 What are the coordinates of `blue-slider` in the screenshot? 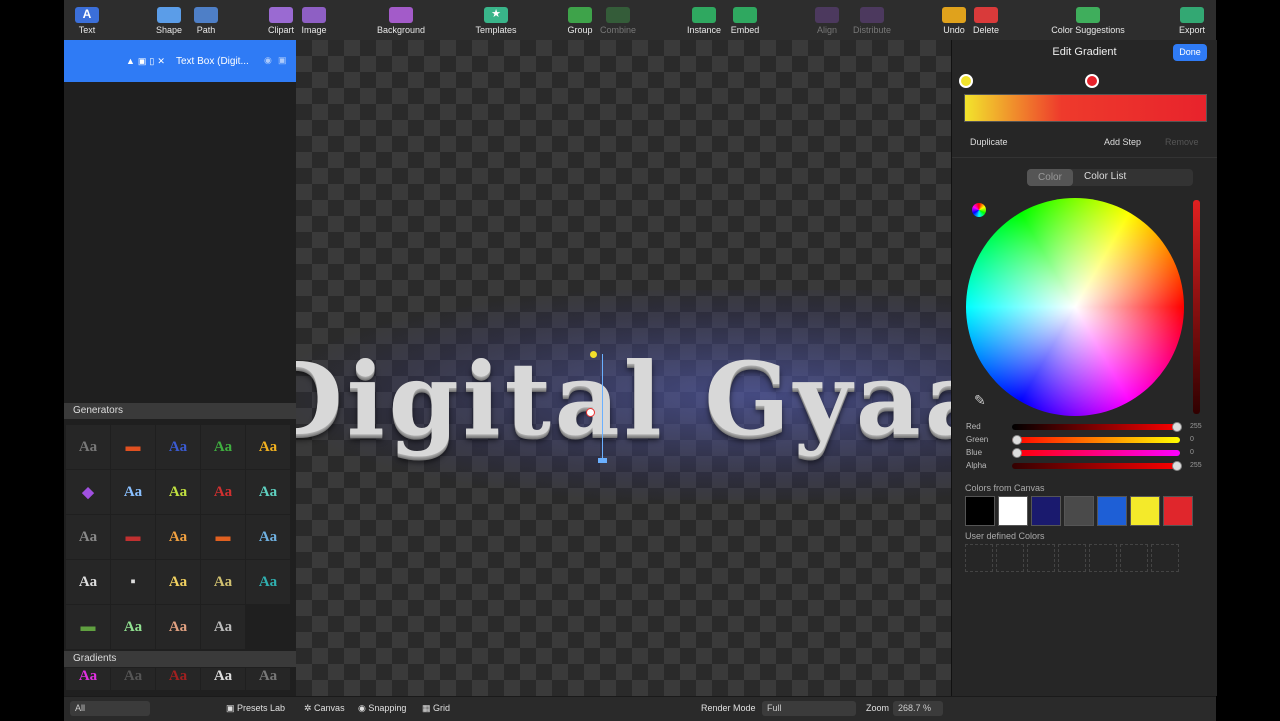 It's located at (1096, 453).